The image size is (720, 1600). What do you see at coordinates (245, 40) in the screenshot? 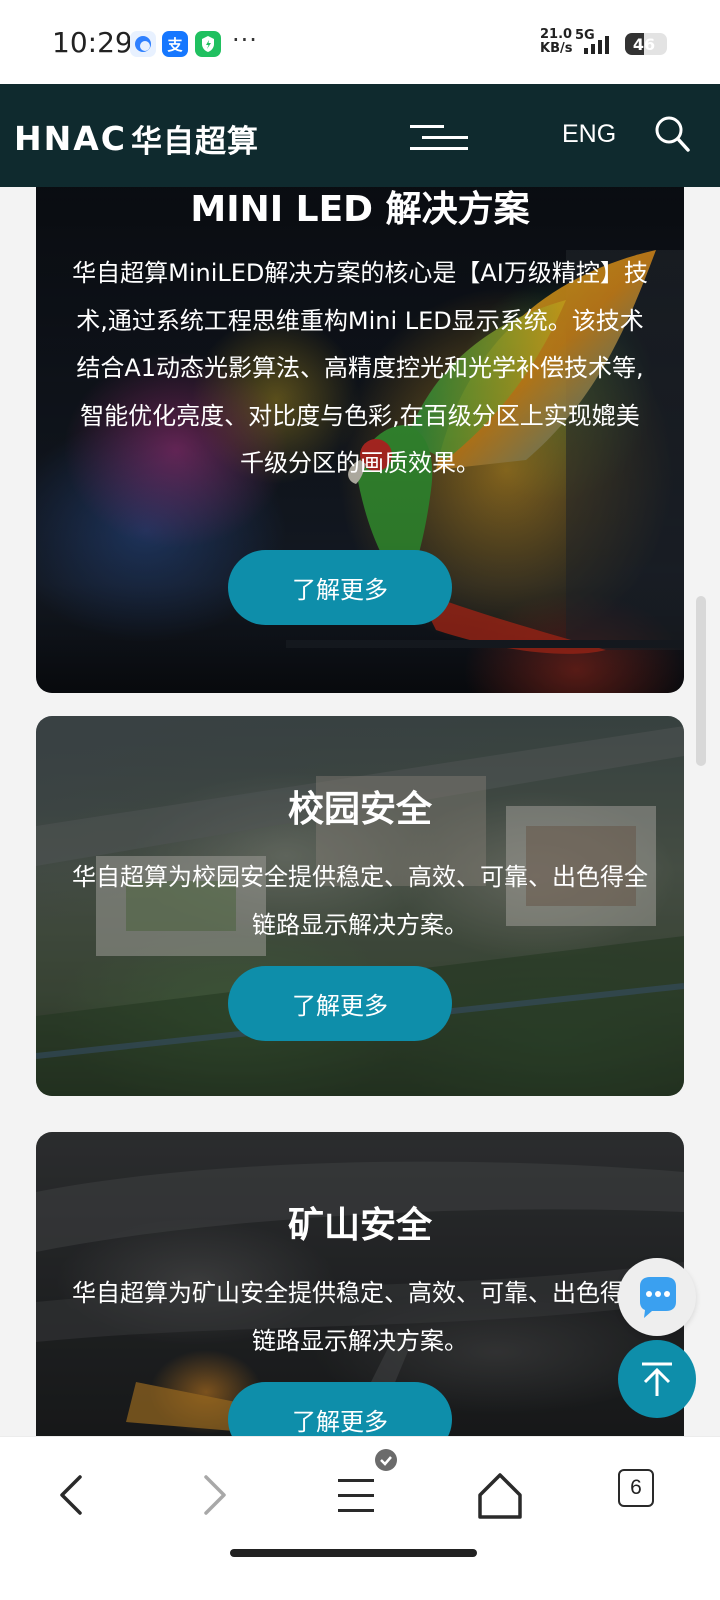
I see `more-notifications-indicator: ···` at bounding box center [245, 40].